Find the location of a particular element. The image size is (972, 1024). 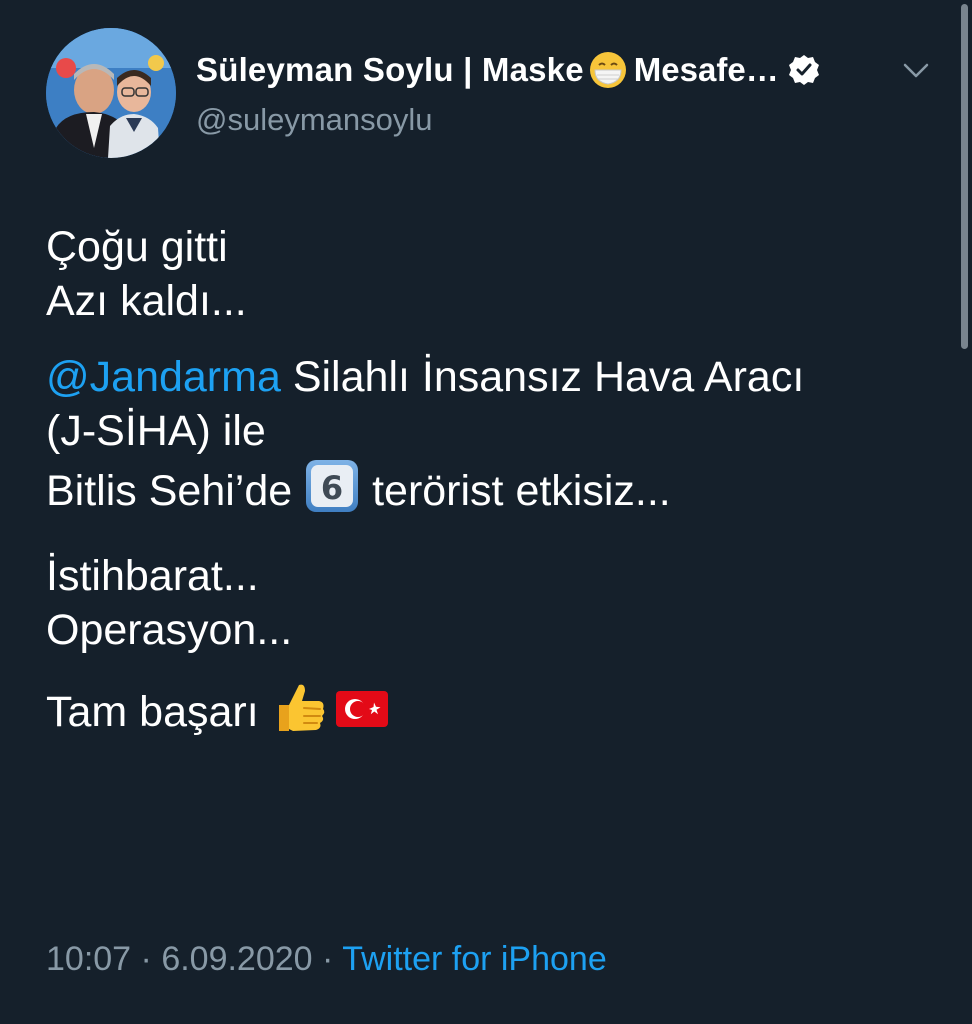

display-name: Süleyman Soylu | Maske is located at coordinates (390, 70).